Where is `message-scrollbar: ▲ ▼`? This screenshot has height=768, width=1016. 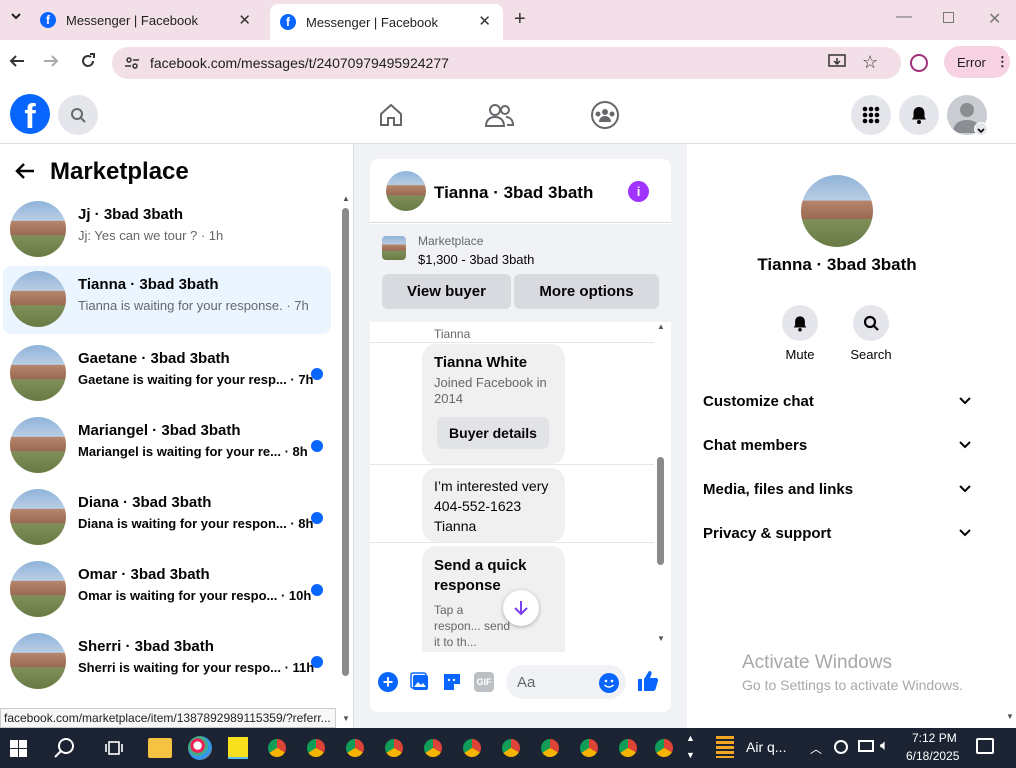
message-scrollbar: ▲ ▼ is located at coordinates (661, 487).